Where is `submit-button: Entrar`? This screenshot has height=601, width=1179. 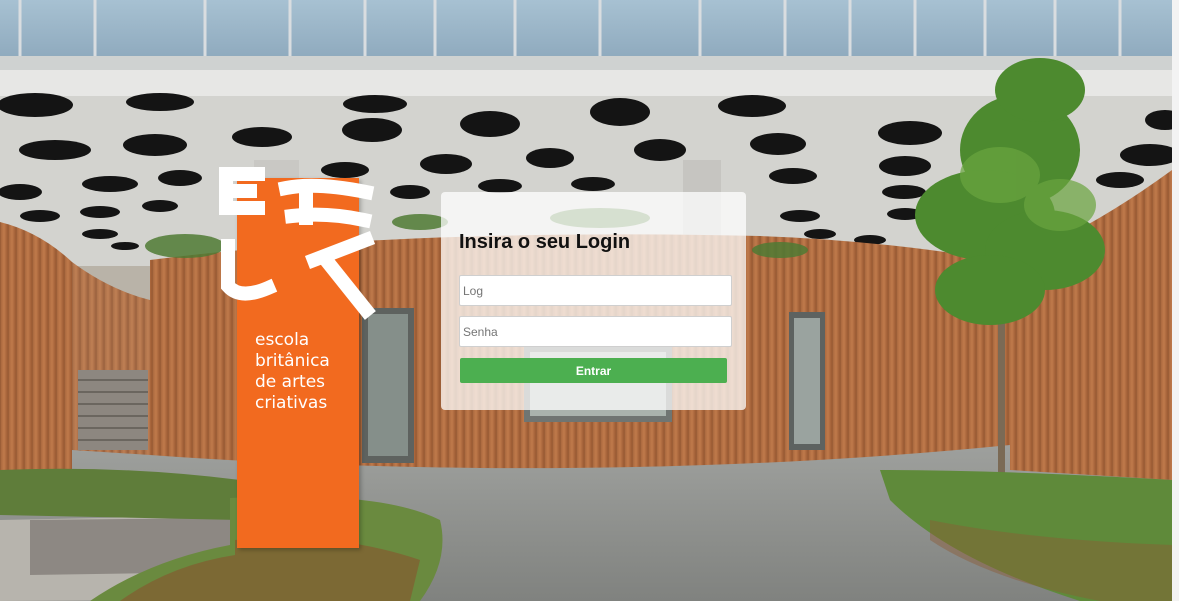
submit-button: Entrar is located at coordinates (593, 370).